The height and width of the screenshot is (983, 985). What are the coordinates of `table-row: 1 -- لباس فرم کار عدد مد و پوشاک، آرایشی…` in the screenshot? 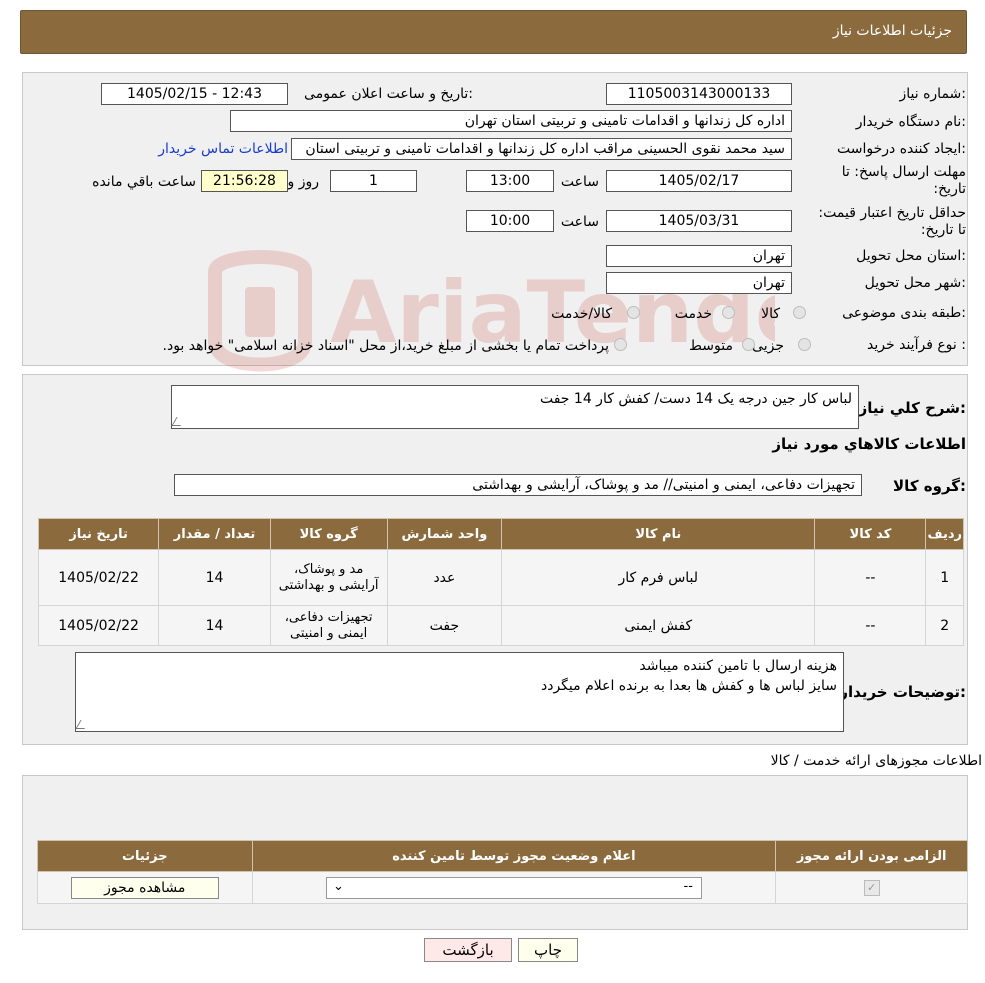 It's located at (500, 577).